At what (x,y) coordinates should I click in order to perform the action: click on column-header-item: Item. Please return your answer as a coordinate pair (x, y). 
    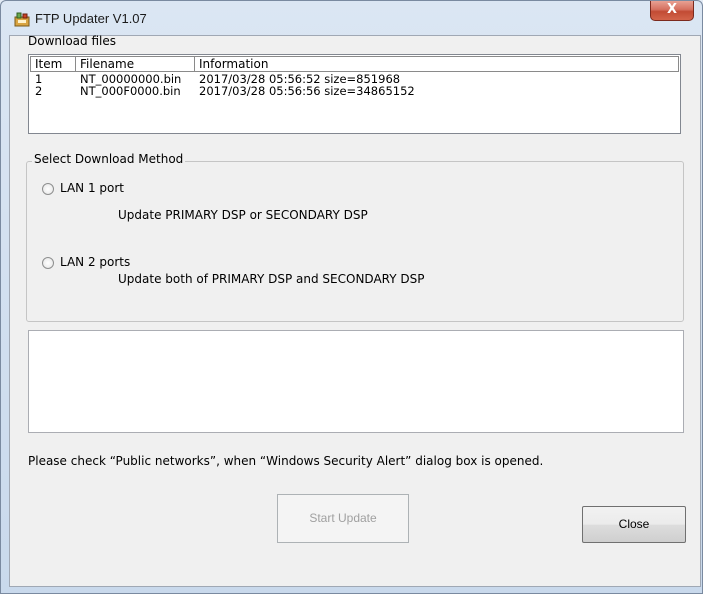
    Looking at the image, I should click on (53, 64).